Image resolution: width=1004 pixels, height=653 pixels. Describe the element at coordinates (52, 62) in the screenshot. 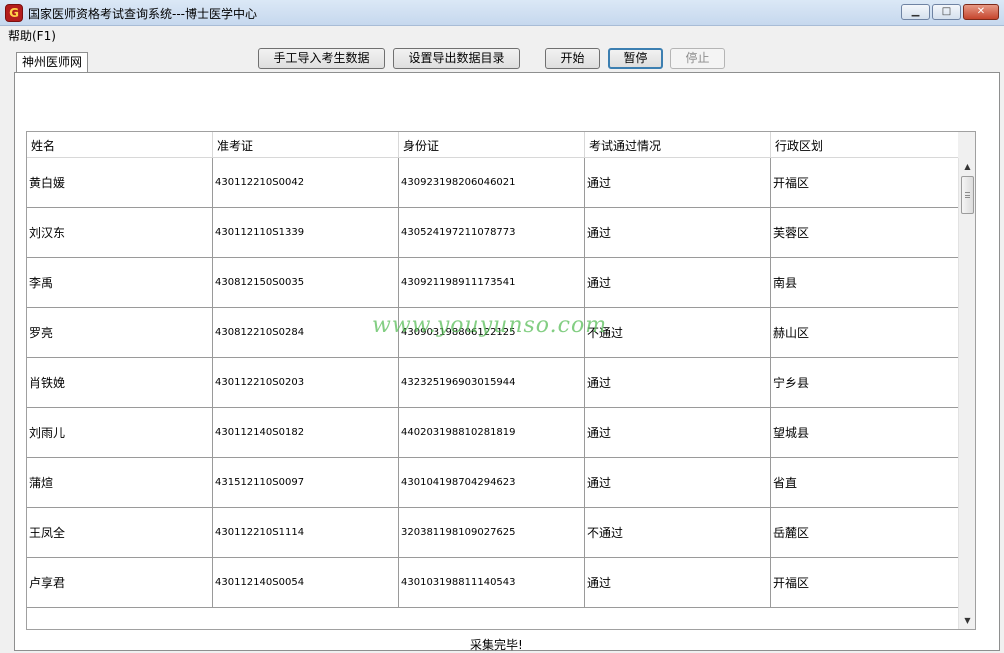

I see `tab-shenzhou: 神州医师网` at that location.